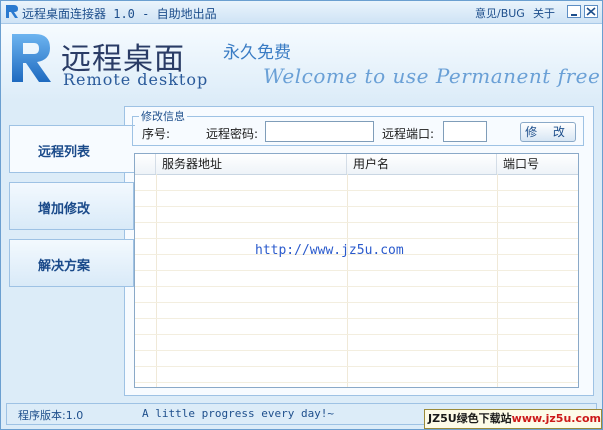 The width and height of the screenshot is (603, 430). I want to click on column-header-select, so click(145, 164).